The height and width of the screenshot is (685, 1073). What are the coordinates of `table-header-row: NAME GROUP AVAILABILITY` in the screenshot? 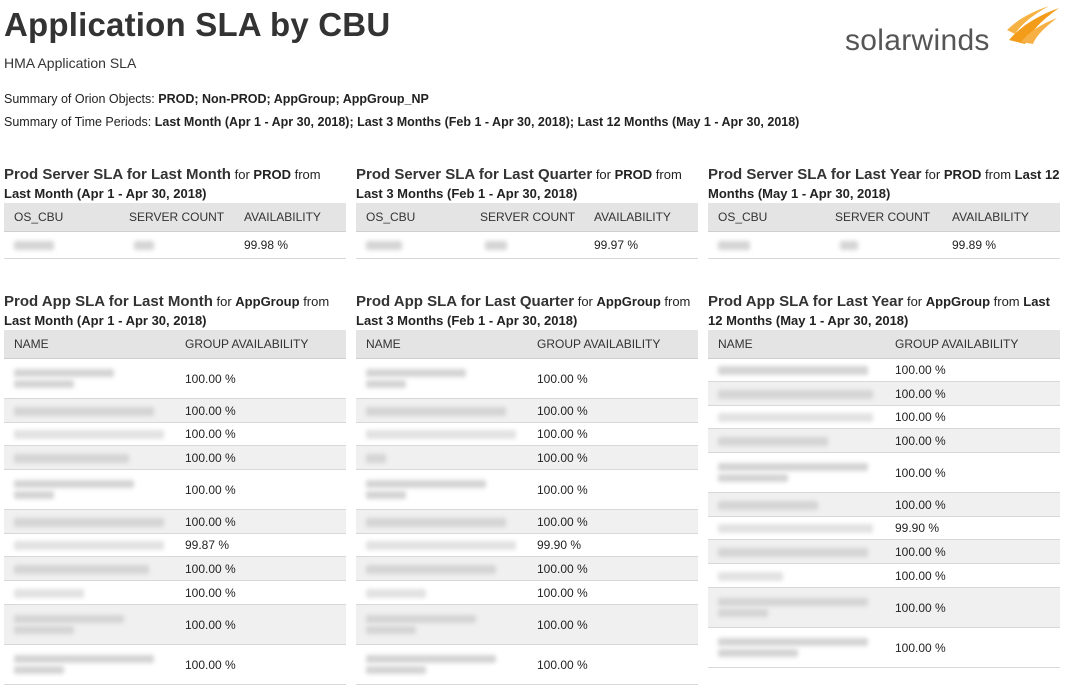 It's located at (527, 344).